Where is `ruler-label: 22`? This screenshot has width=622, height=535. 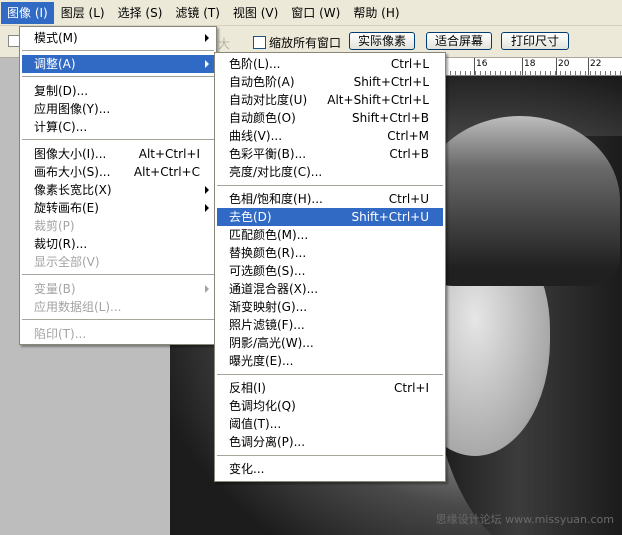
ruler-label: 22 is located at coordinates (596, 64).